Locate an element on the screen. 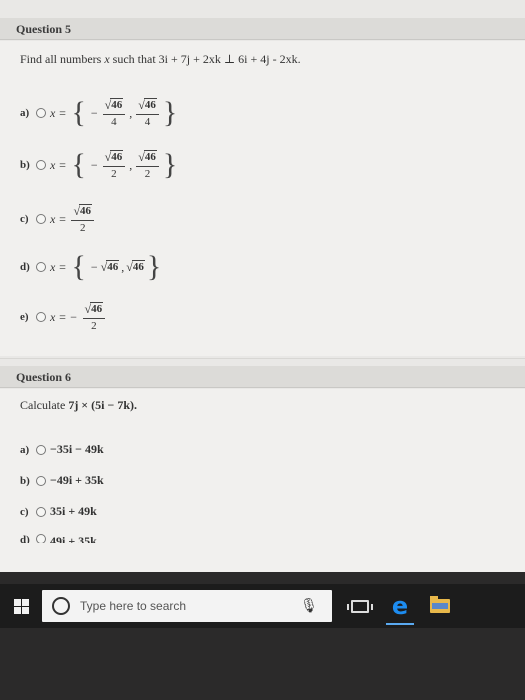 The image size is (525, 700). search-placeholder: Type here to search is located at coordinates (133, 606).